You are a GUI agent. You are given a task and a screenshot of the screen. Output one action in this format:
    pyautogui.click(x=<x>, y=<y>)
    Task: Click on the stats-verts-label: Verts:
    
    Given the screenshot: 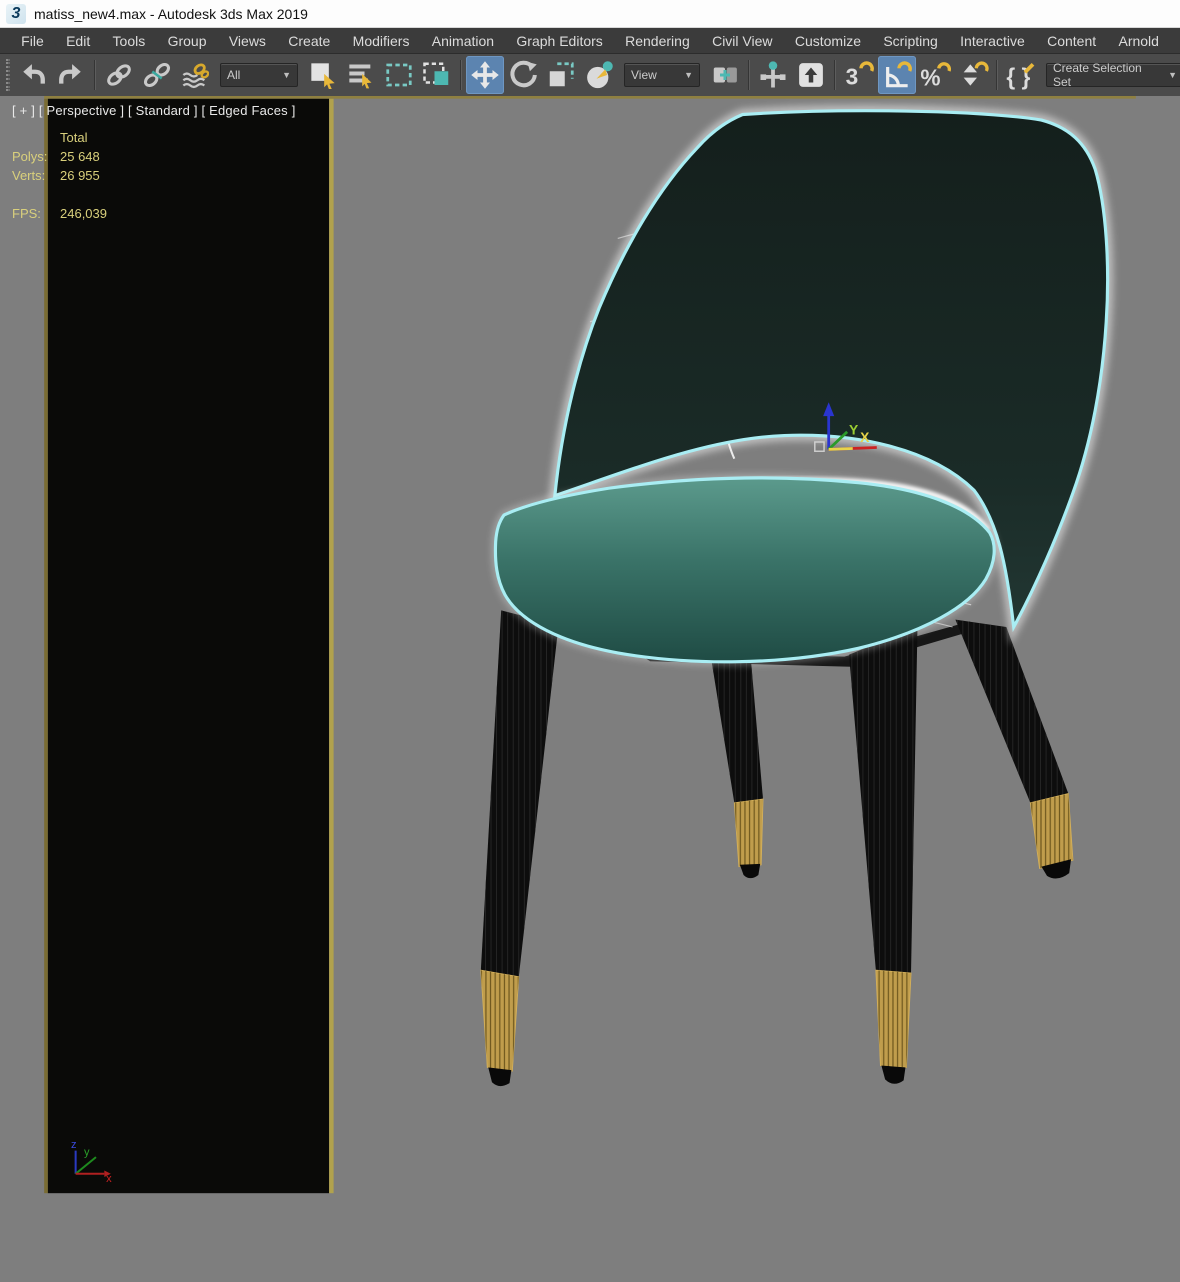 What is the action you would take?
    pyautogui.click(x=29, y=175)
    